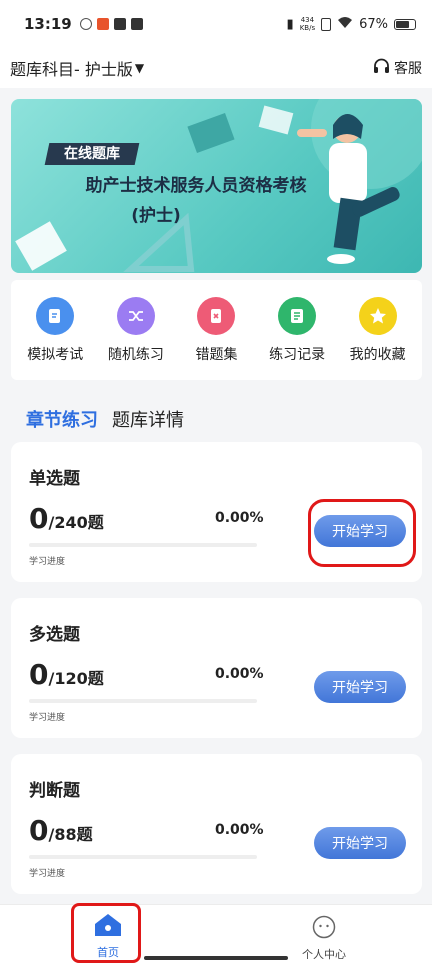  I want to click on quick-item-random-practice: 随机练习, so click(136, 330).